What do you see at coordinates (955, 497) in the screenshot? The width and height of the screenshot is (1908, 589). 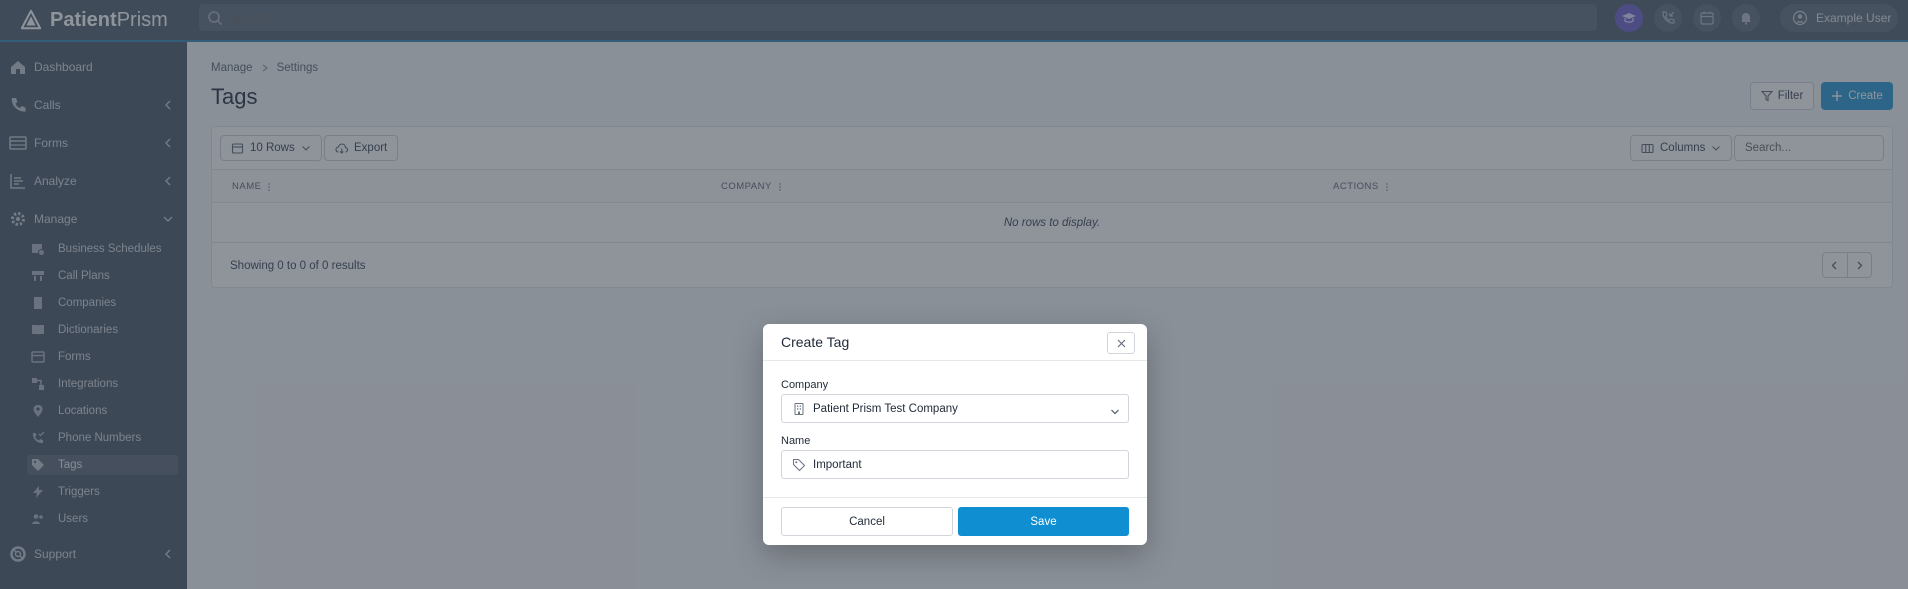 I see `dialog-footer-divider` at bounding box center [955, 497].